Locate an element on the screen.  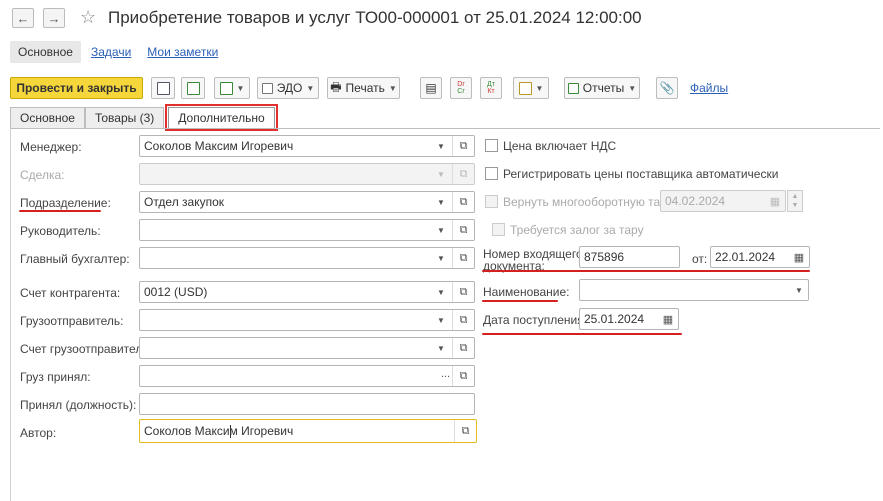
documents-icon is located at coordinates (525, 88).